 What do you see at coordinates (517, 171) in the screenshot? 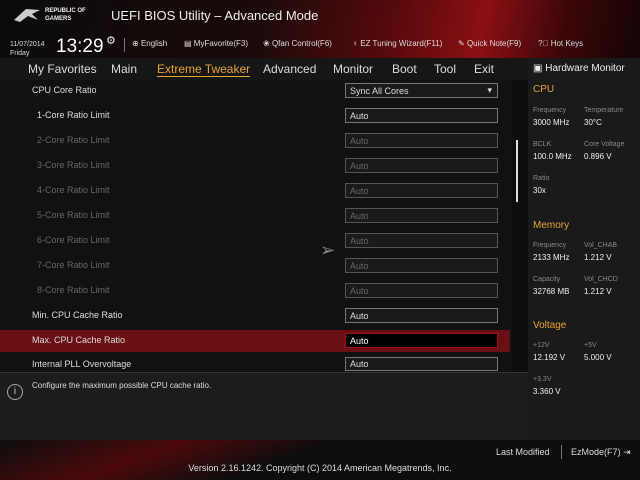
I see `scrollbar` at bounding box center [517, 171].